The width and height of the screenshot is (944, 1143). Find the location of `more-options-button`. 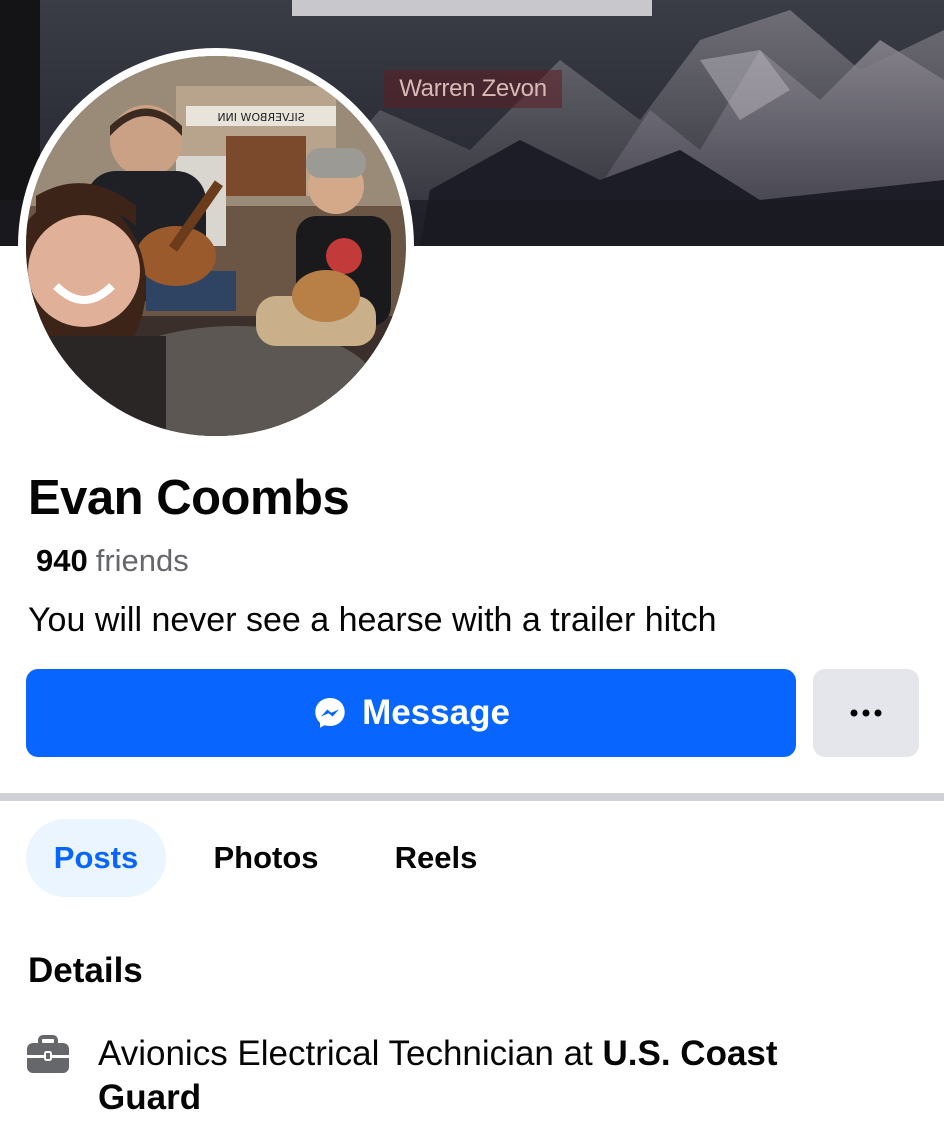

more-options-button is located at coordinates (866, 713).